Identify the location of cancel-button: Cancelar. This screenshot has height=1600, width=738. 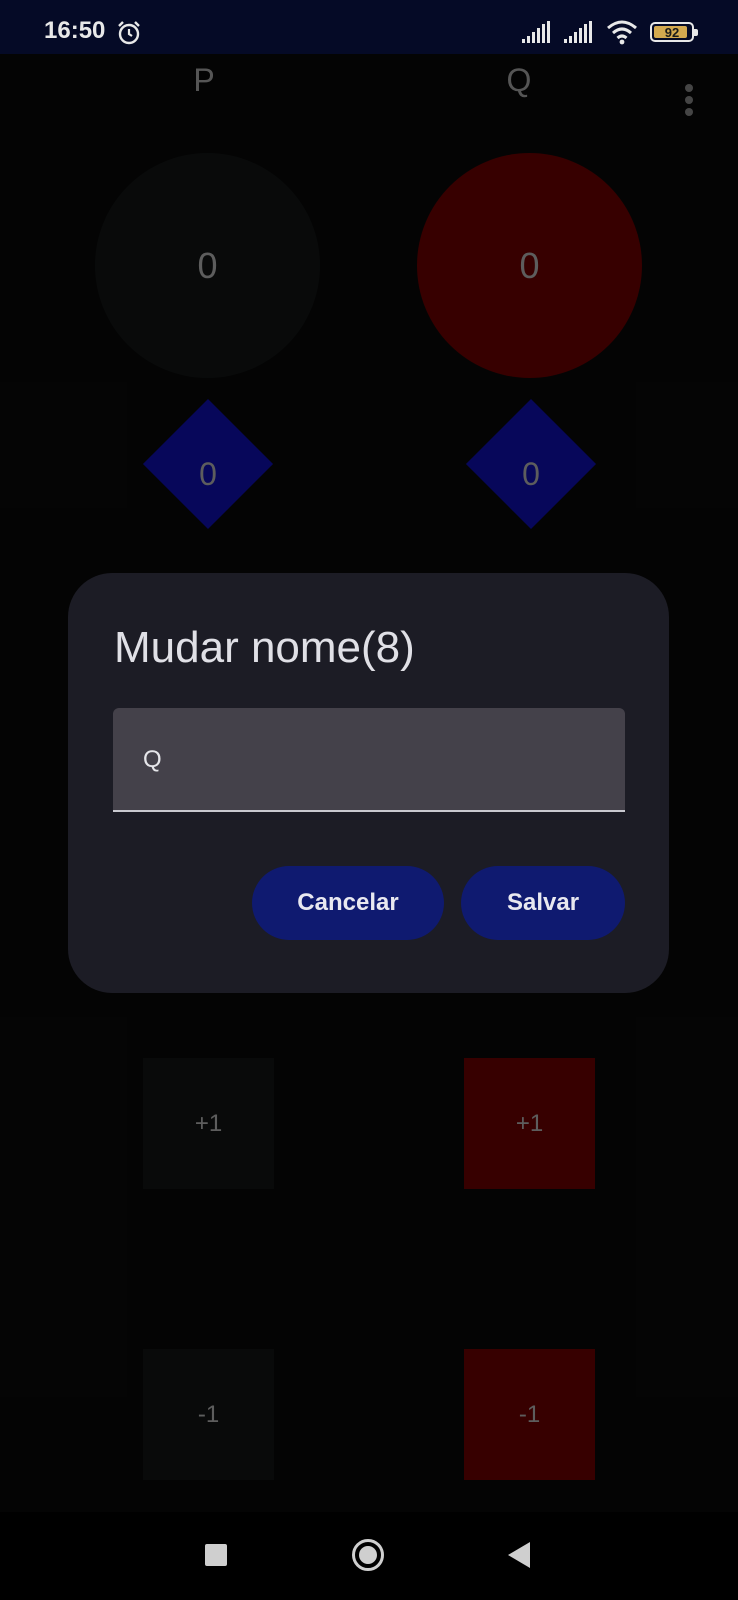
(348, 903).